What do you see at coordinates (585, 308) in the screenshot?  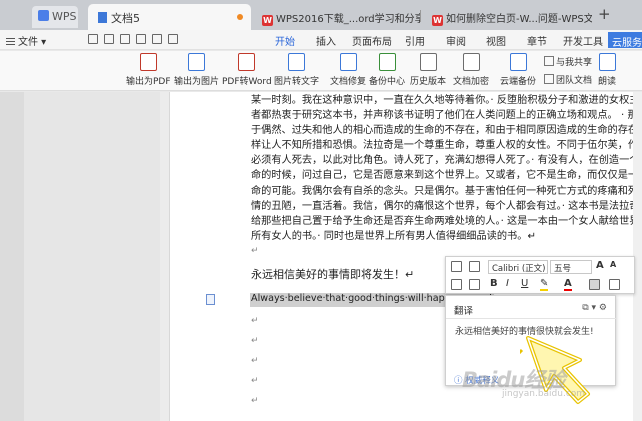 I see `copy-icon: ⧉` at bounding box center [585, 308].